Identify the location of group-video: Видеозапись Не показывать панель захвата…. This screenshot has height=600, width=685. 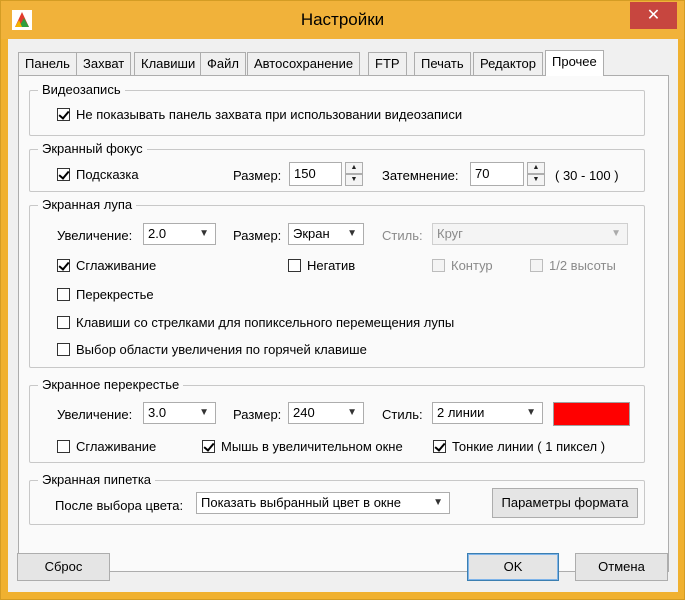
(337, 109).